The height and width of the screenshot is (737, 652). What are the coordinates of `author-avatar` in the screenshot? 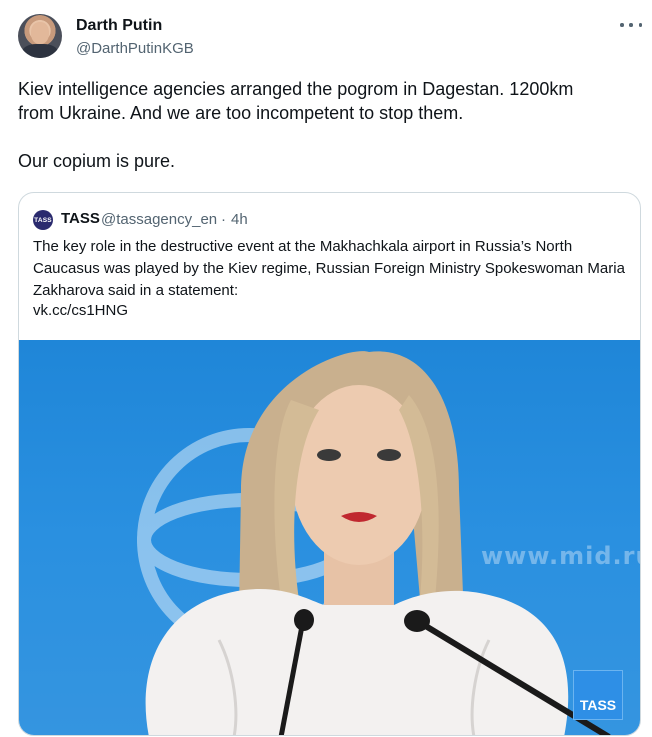 It's located at (40, 36).